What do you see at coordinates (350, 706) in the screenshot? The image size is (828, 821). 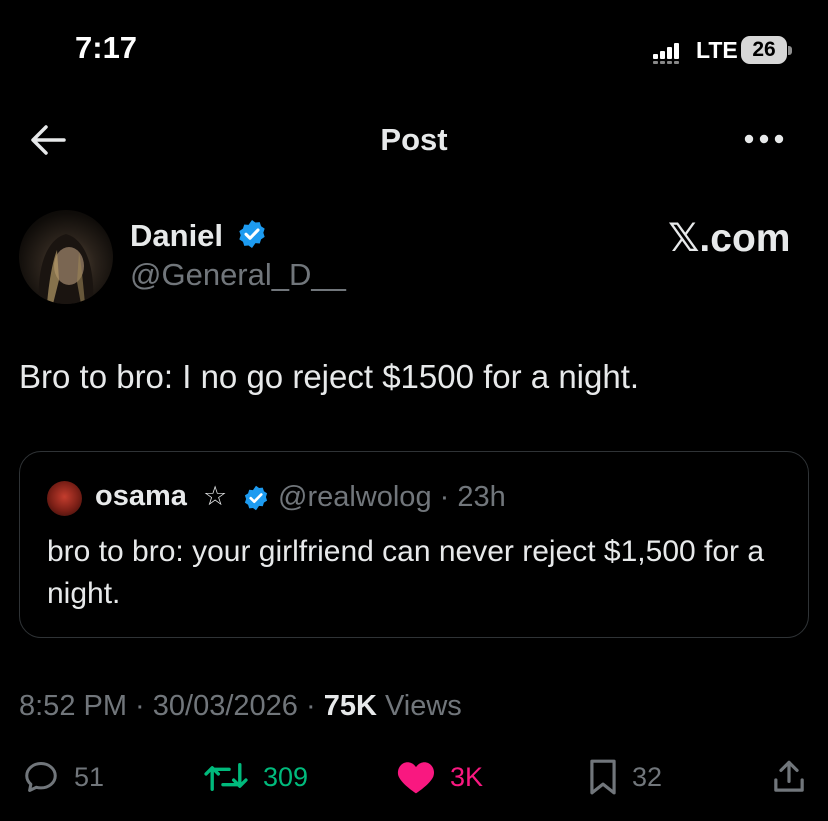 I see `views-count: 75K` at bounding box center [350, 706].